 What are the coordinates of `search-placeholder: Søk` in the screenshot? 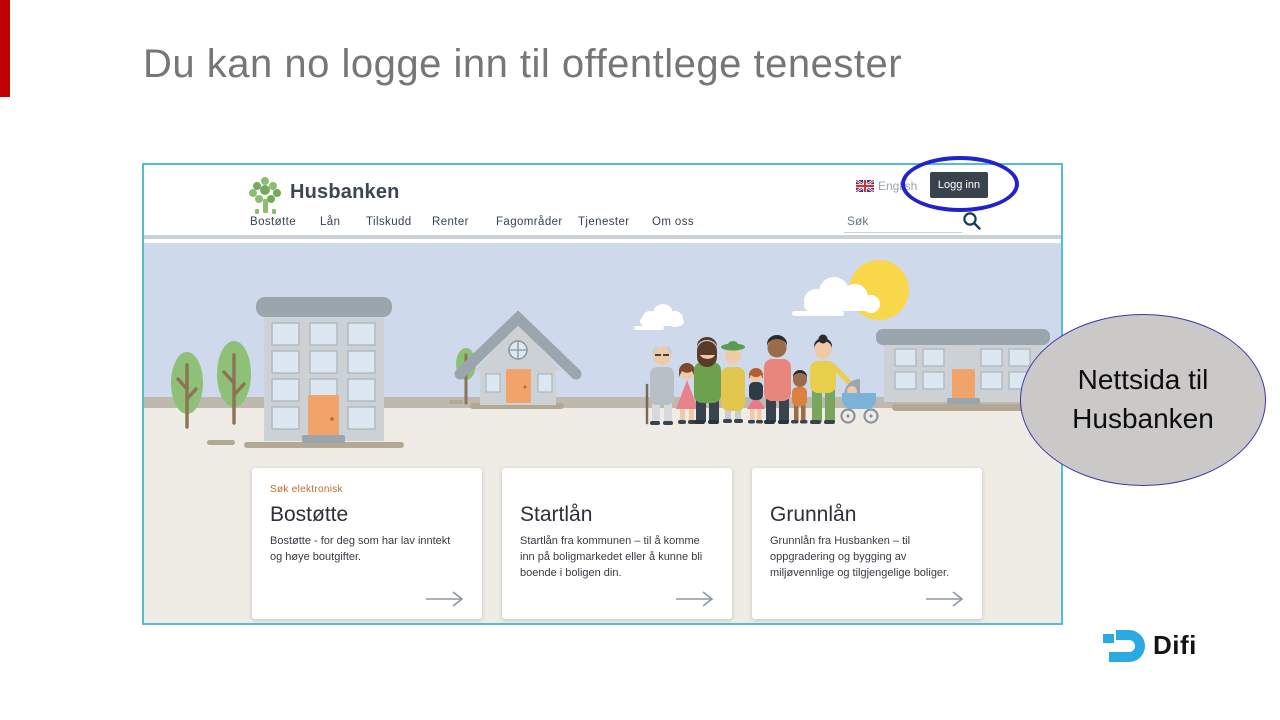 It's located at (858, 221).